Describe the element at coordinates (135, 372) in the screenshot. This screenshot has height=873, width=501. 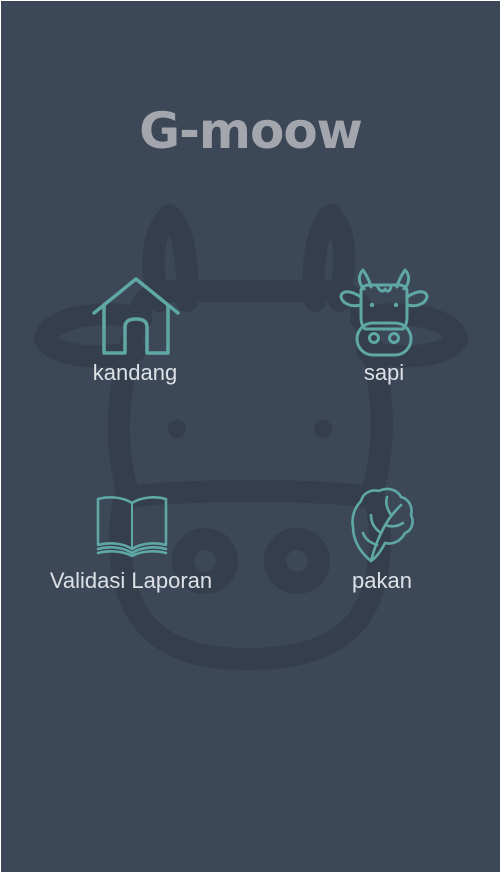
I see `menu-label-kandang: kandang` at that location.